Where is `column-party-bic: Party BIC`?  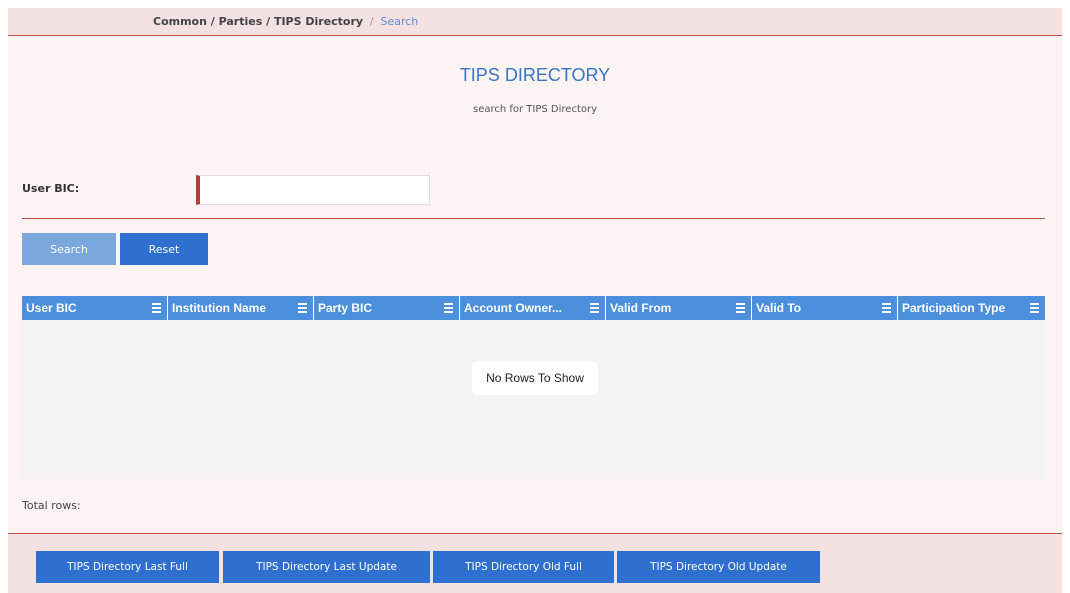
column-party-bic: Party BIC is located at coordinates (387, 308).